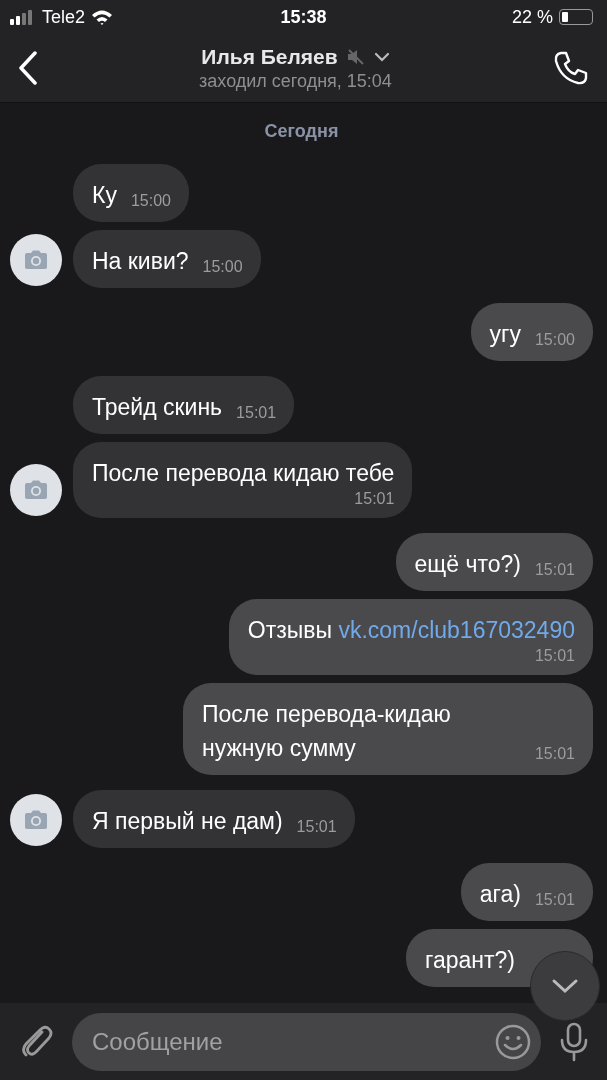  I want to click on battery-percent: 22 %, so click(532, 17).